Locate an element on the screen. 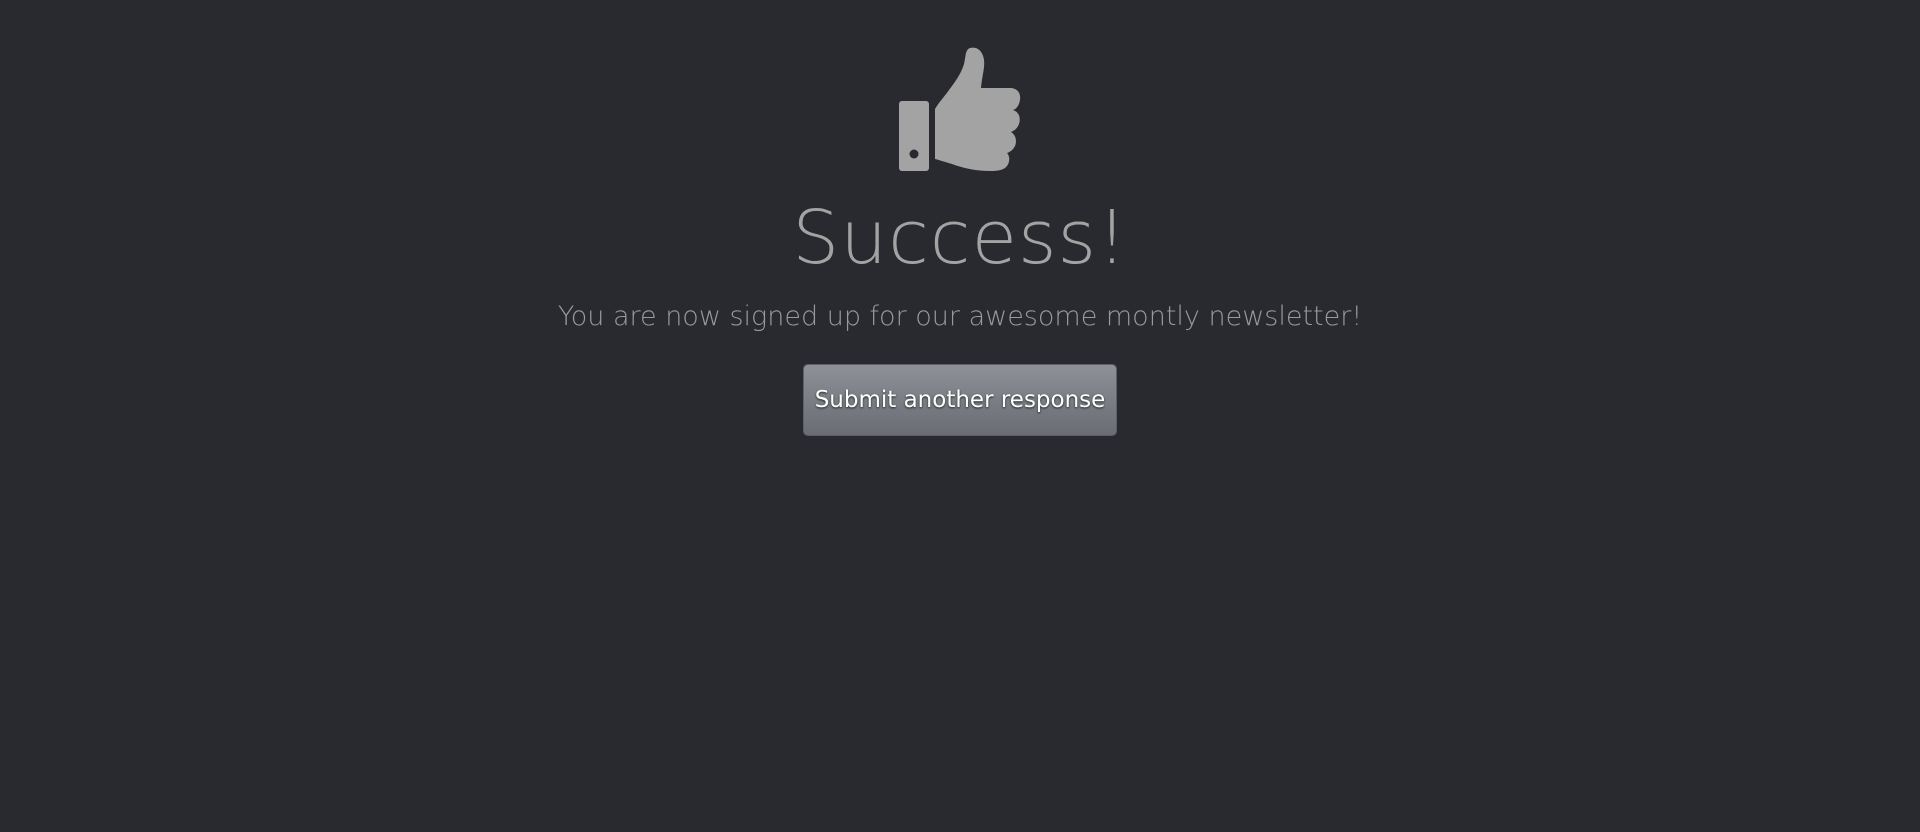 The width and height of the screenshot is (1920, 832). thumbs-up-icon is located at coordinates (960, 109).